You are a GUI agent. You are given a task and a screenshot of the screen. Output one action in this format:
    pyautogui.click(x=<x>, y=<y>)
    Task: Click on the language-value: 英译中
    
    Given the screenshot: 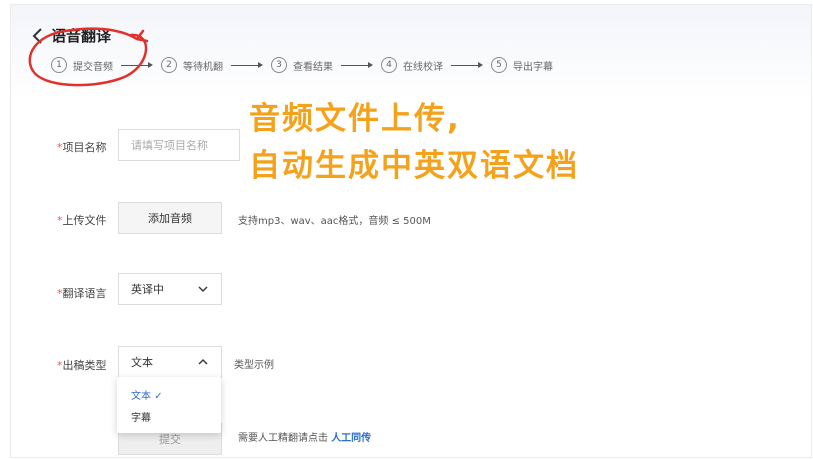 What is the action you would take?
    pyautogui.click(x=147, y=289)
    